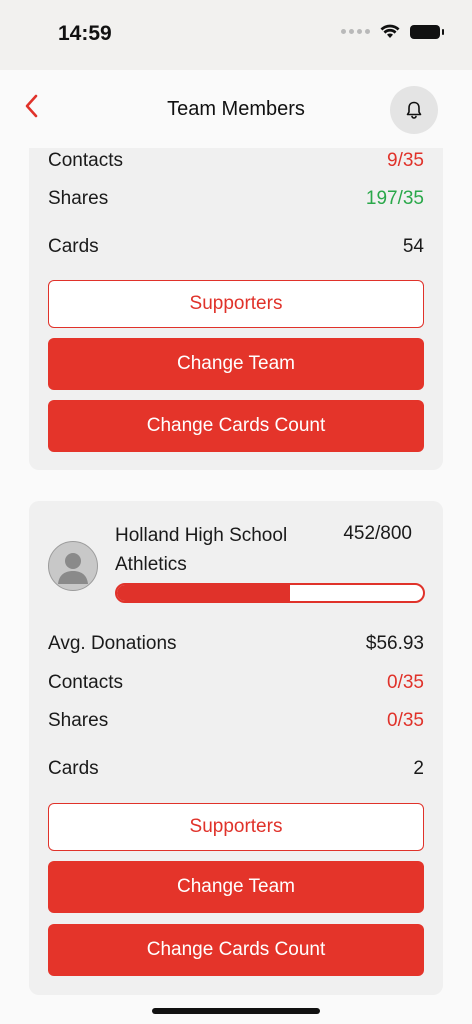 The image size is (472, 1024). I want to click on progress-bar, so click(270, 593).